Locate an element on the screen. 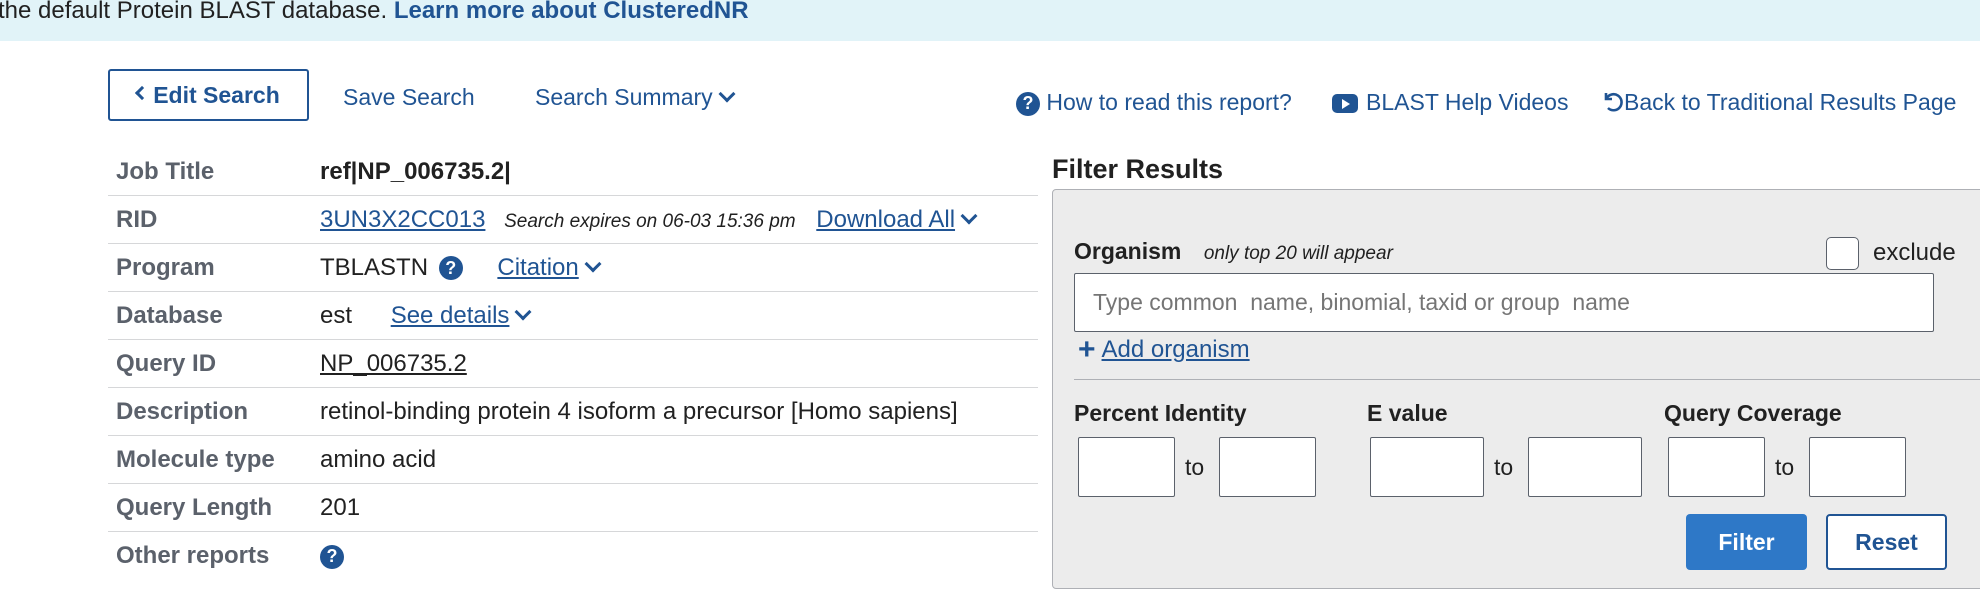 Image resolution: width=1980 pixels, height=589 pixels. program-value-group: TBLASTN ? Citation is located at coordinates (461, 267).